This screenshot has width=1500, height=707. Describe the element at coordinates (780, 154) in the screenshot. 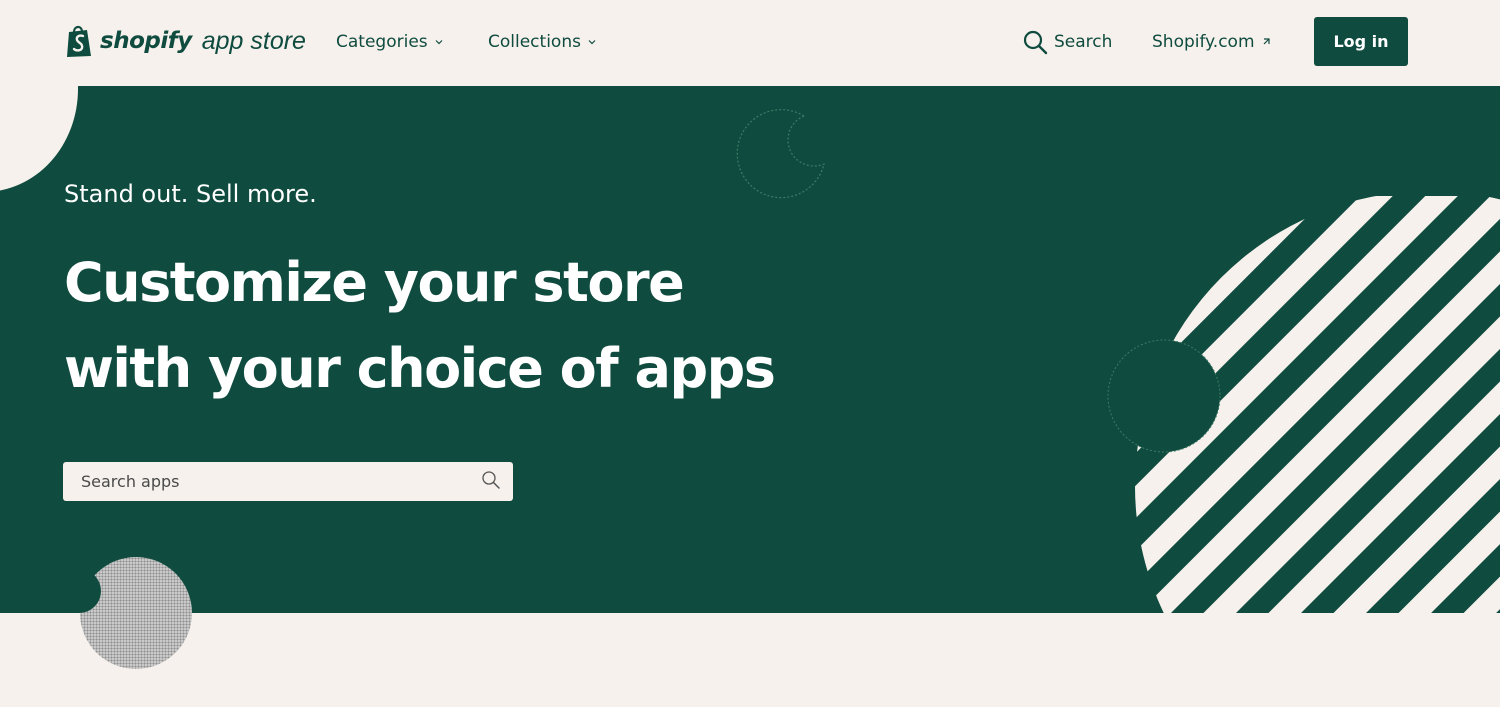

I see `decorative-bitten-circle` at that location.